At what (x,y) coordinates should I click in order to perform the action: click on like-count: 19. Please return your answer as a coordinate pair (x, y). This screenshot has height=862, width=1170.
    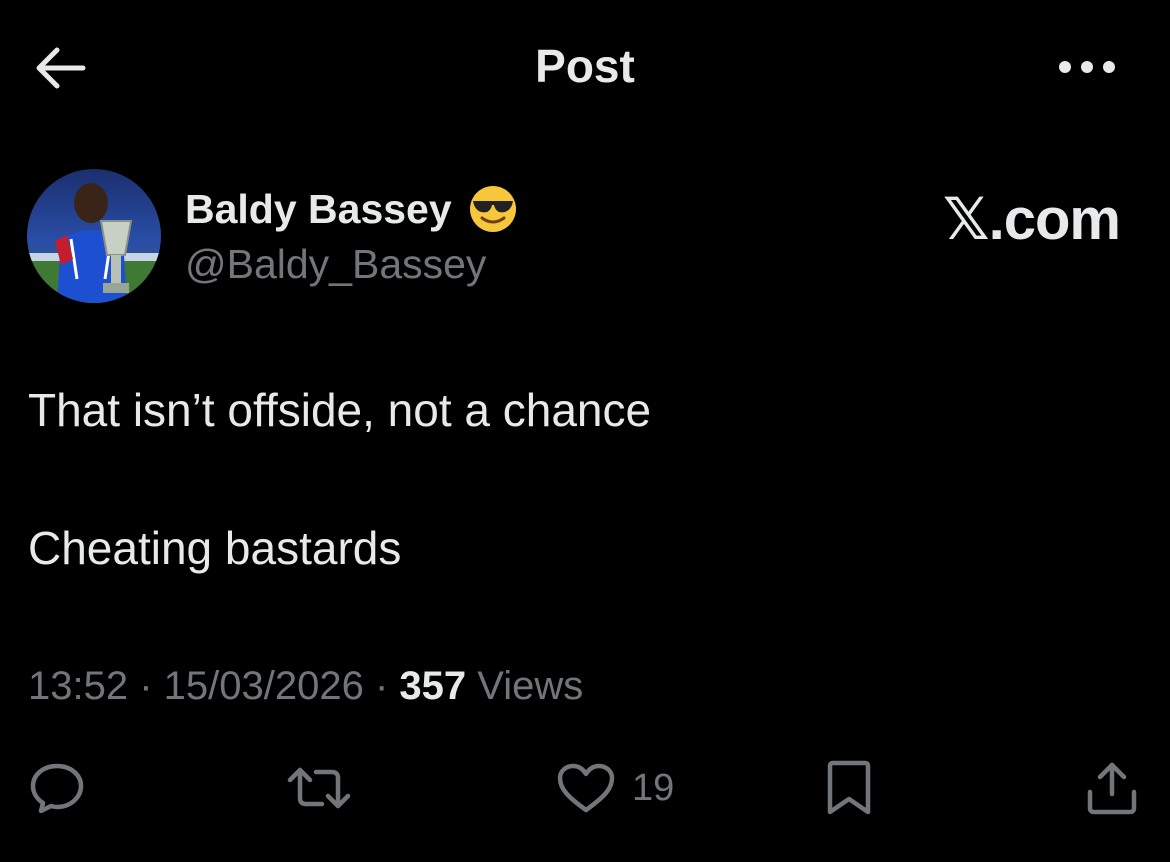
    Looking at the image, I should click on (653, 788).